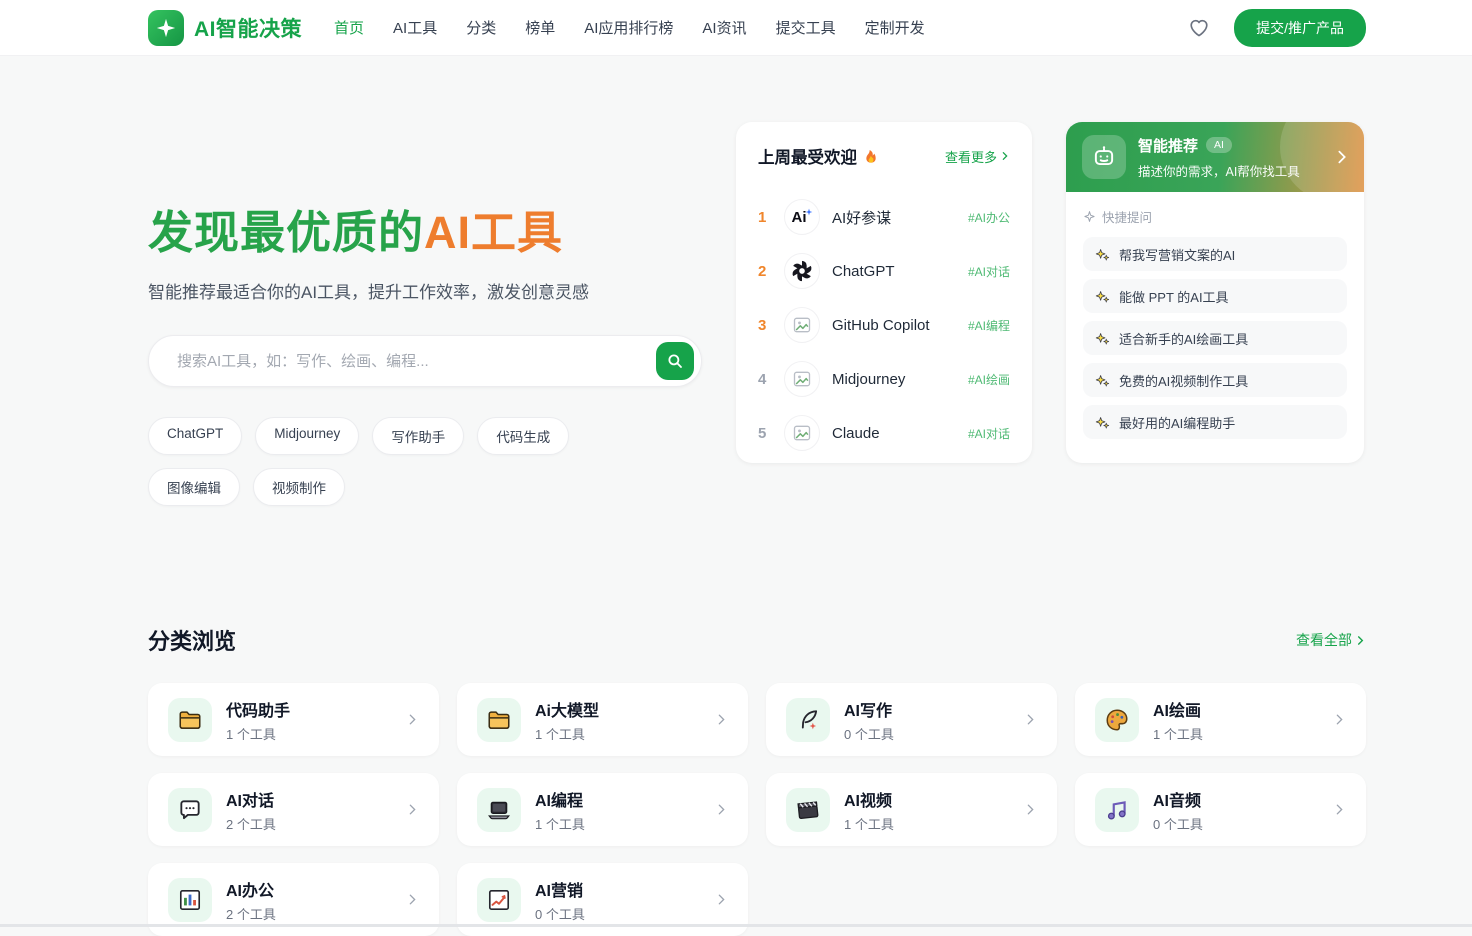 This screenshot has height=936, width=1472. What do you see at coordinates (190, 899) in the screenshot?
I see `bar-chart-icon` at bounding box center [190, 899].